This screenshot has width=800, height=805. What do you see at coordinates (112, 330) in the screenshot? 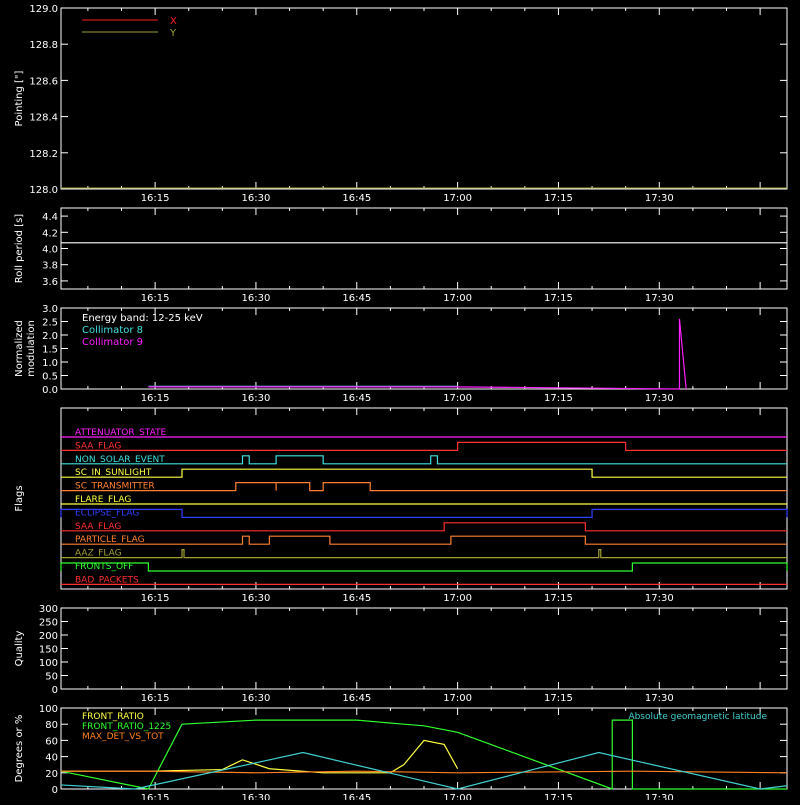
I see `legend-label: Collimator 8` at bounding box center [112, 330].